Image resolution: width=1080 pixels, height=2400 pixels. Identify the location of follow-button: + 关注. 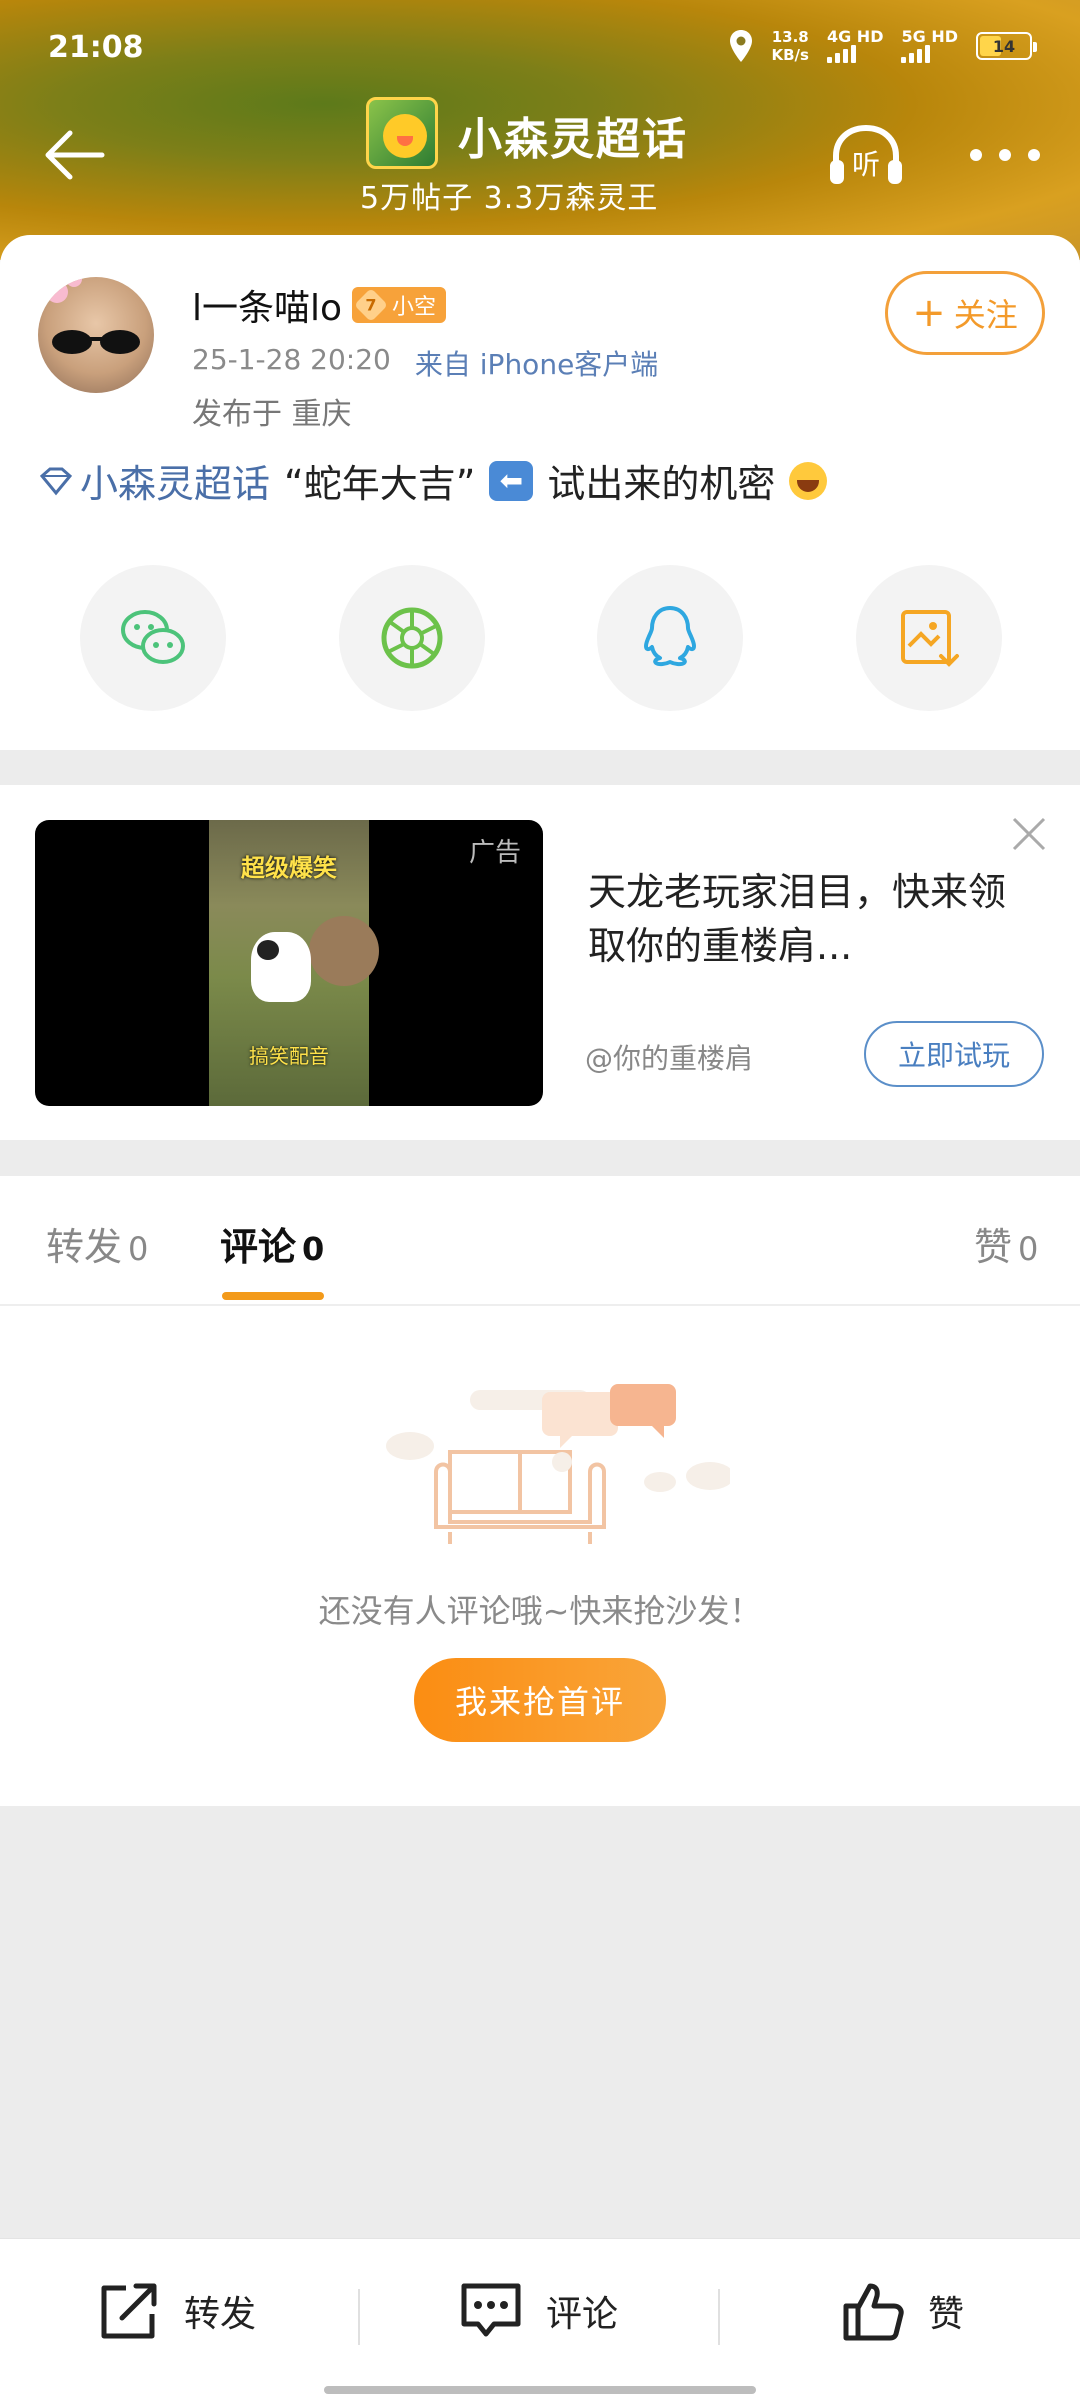
(965, 313).